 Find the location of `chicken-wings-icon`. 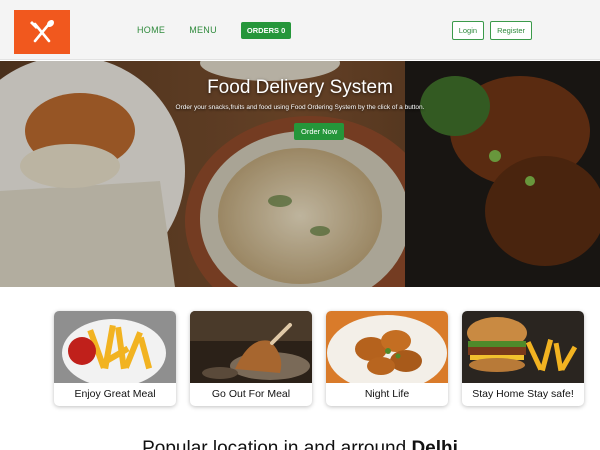

chicken-wings-icon is located at coordinates (387, 347).